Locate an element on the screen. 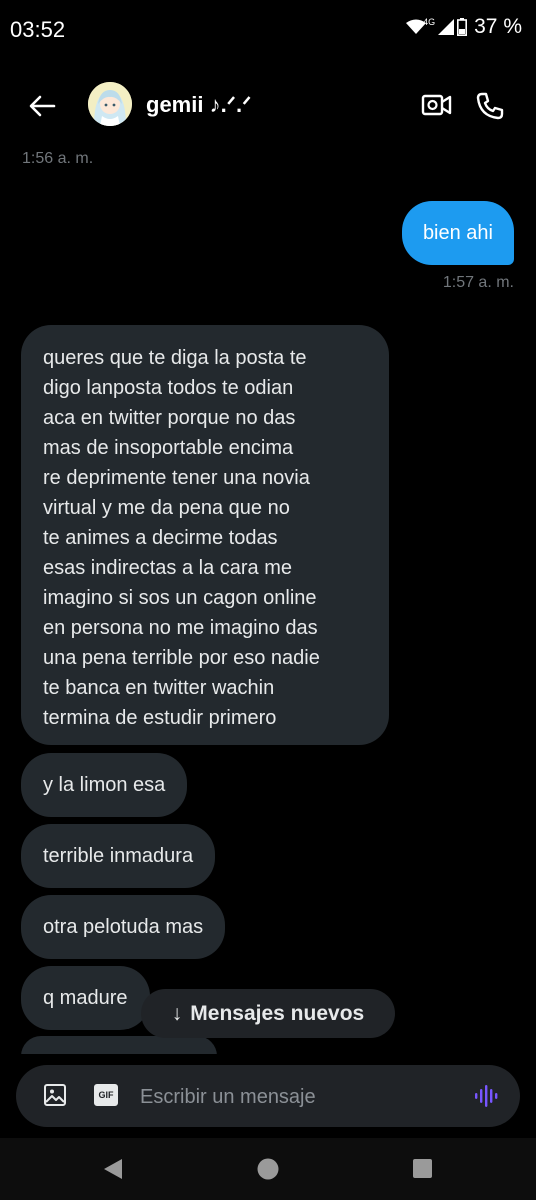  system-navigation-bar is located at coordinates (268, 1169).